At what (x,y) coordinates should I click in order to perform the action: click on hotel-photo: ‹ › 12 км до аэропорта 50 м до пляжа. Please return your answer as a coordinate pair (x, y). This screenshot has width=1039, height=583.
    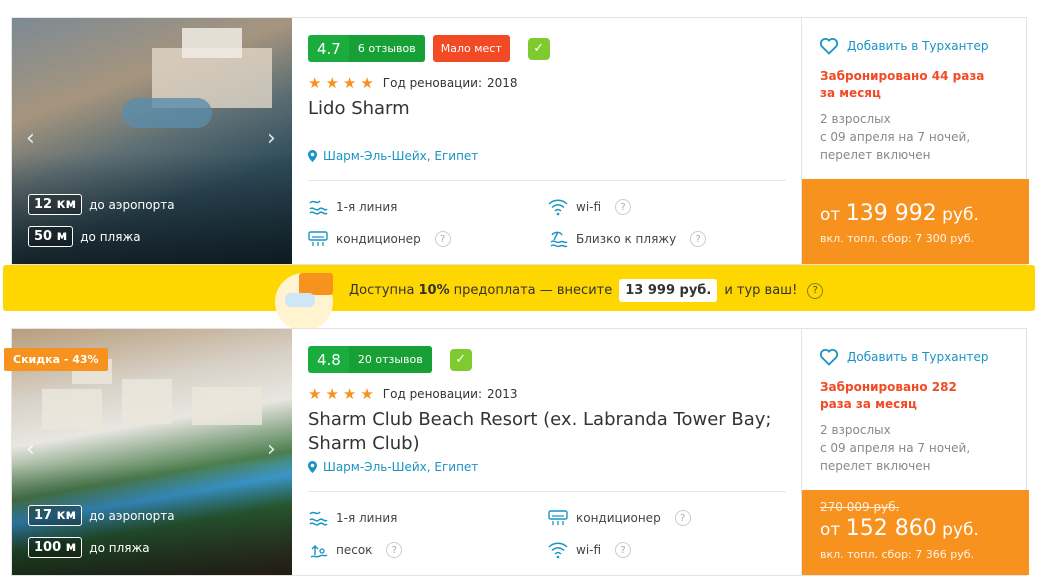
    Looking at the image, I should click on (152, 141).